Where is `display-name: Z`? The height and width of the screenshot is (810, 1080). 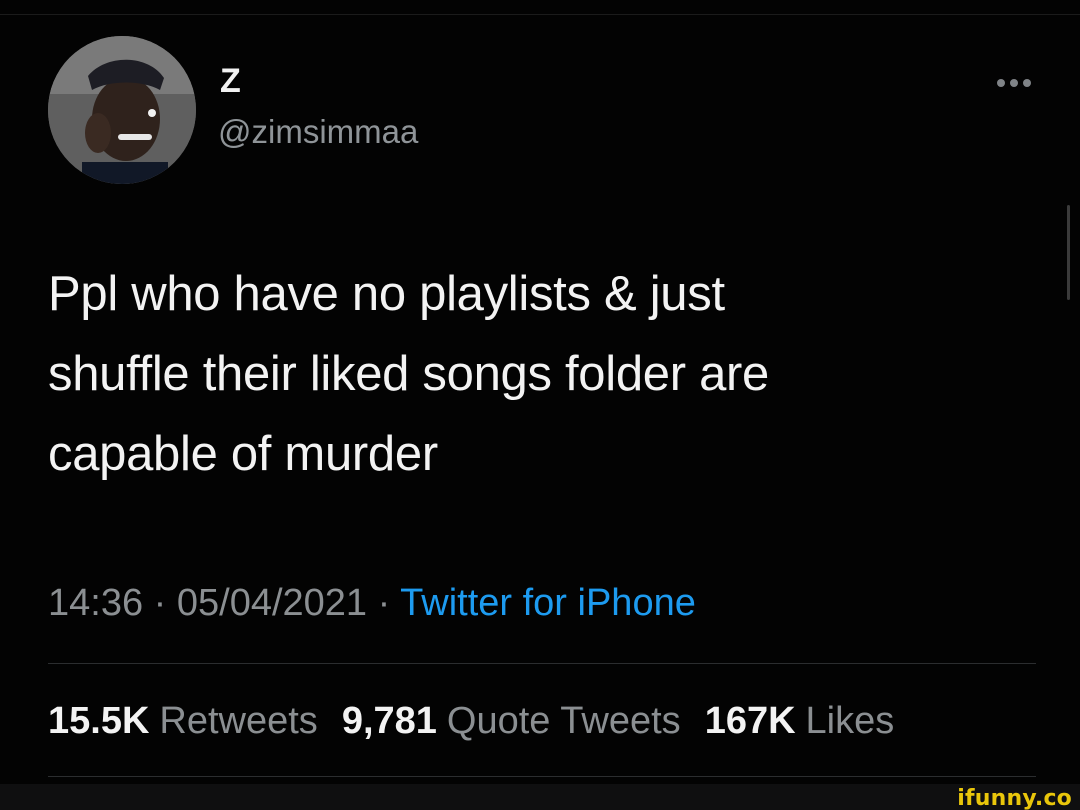
display-name: Z is located at coordinates (230, 81).